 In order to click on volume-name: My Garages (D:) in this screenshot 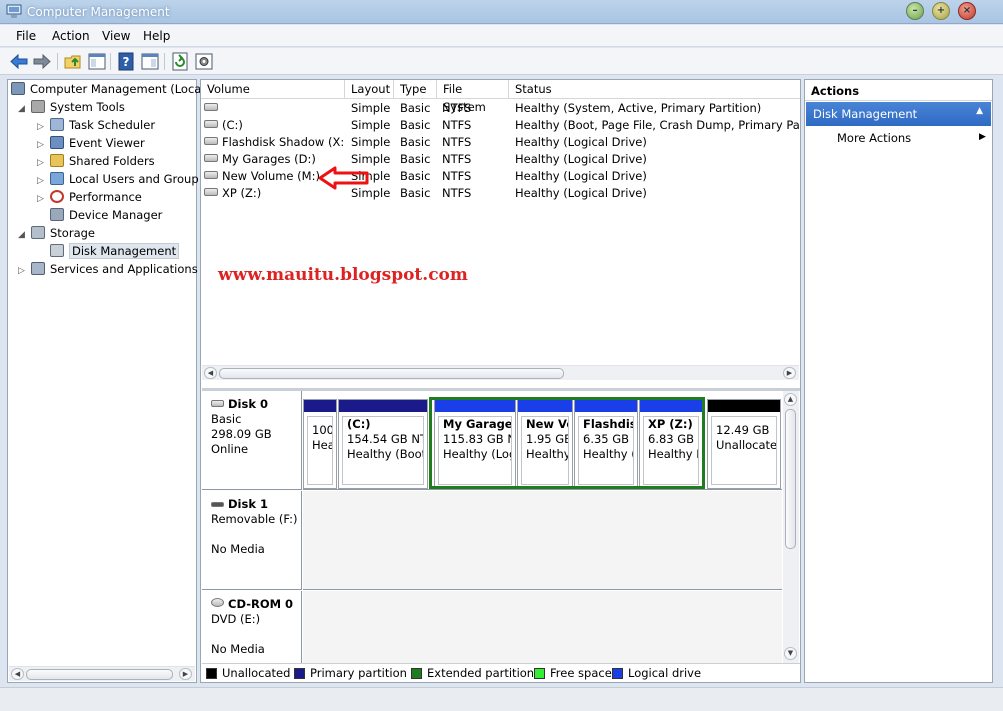, I will do `click(269, 159)`.